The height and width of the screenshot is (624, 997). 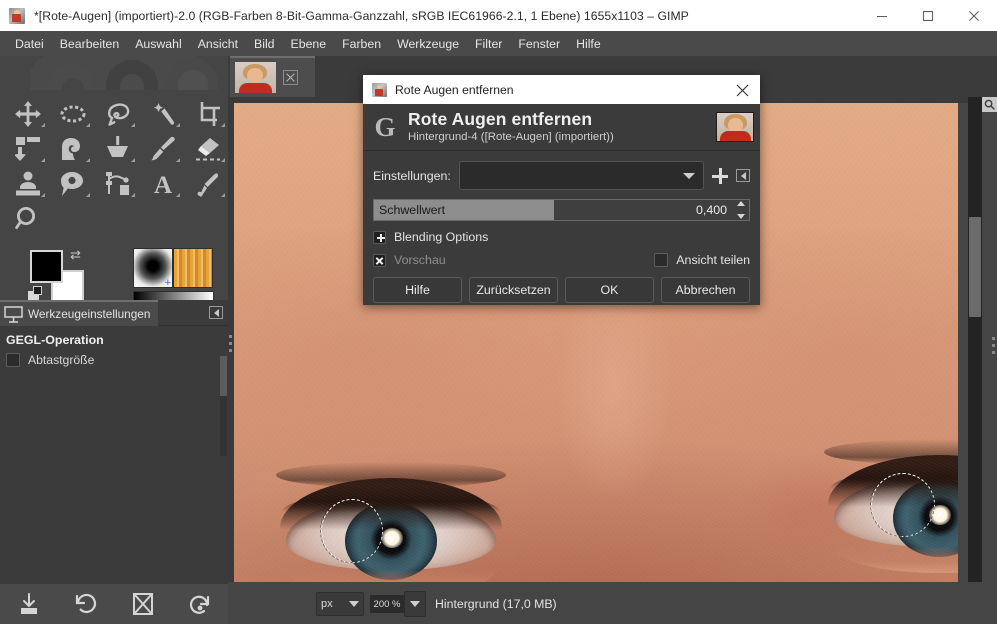 What do you see at coordinates (441, 237) in the screenshot?
I see `blending-options-label: Blending Options` at bounding box center [441, 237].